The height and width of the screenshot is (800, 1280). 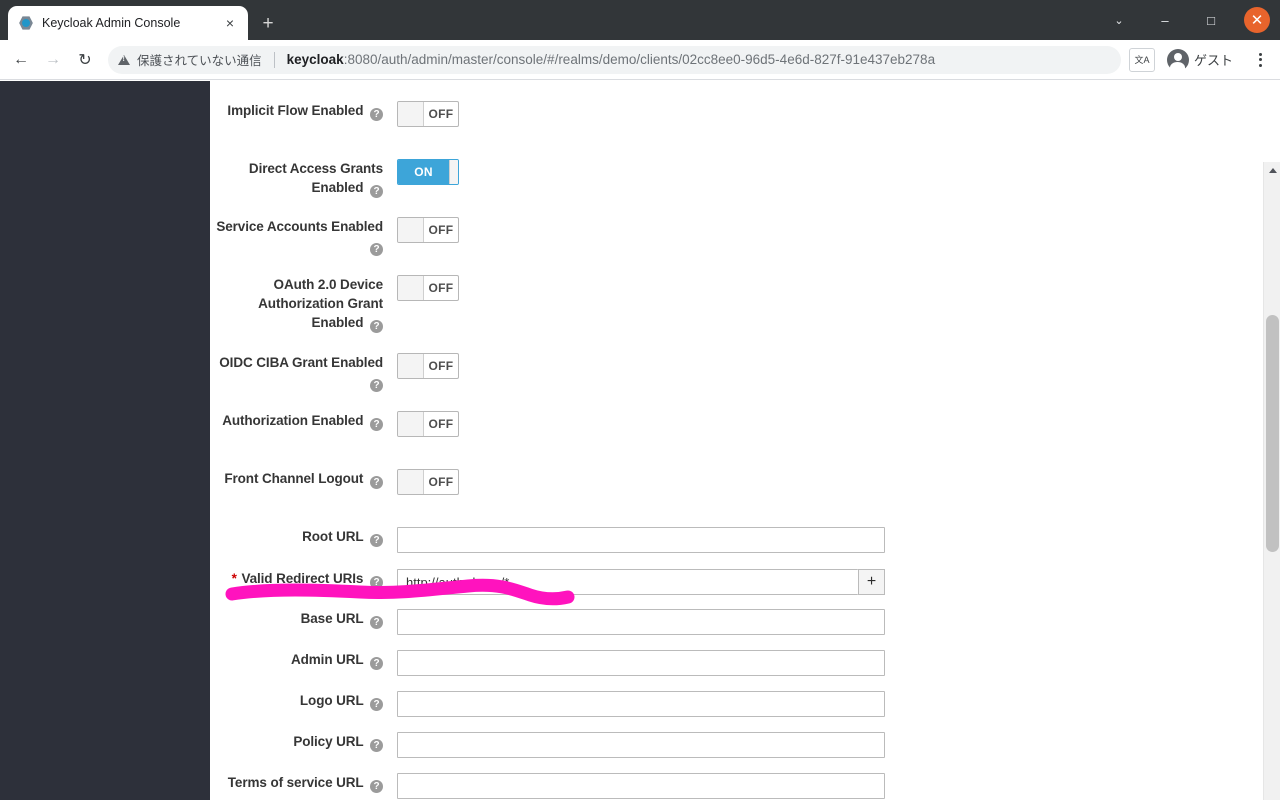 I want to click on toggle-front-channel-logout: OFF, so click(x=428, y=482).